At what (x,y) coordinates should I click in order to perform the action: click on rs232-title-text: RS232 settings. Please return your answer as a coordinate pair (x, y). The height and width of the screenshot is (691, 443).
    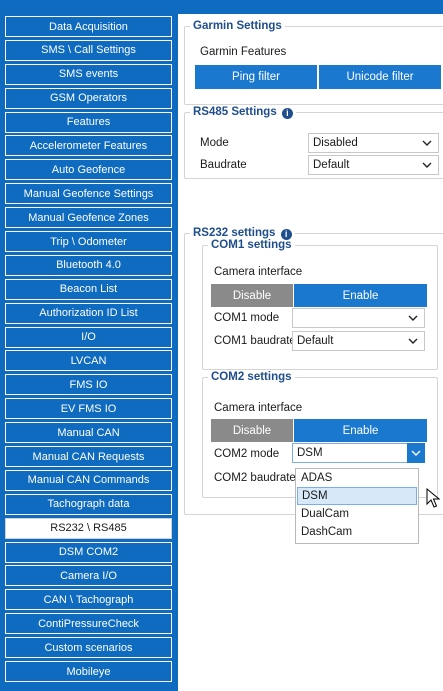
    Looking at the image, I should click on (234, 233).